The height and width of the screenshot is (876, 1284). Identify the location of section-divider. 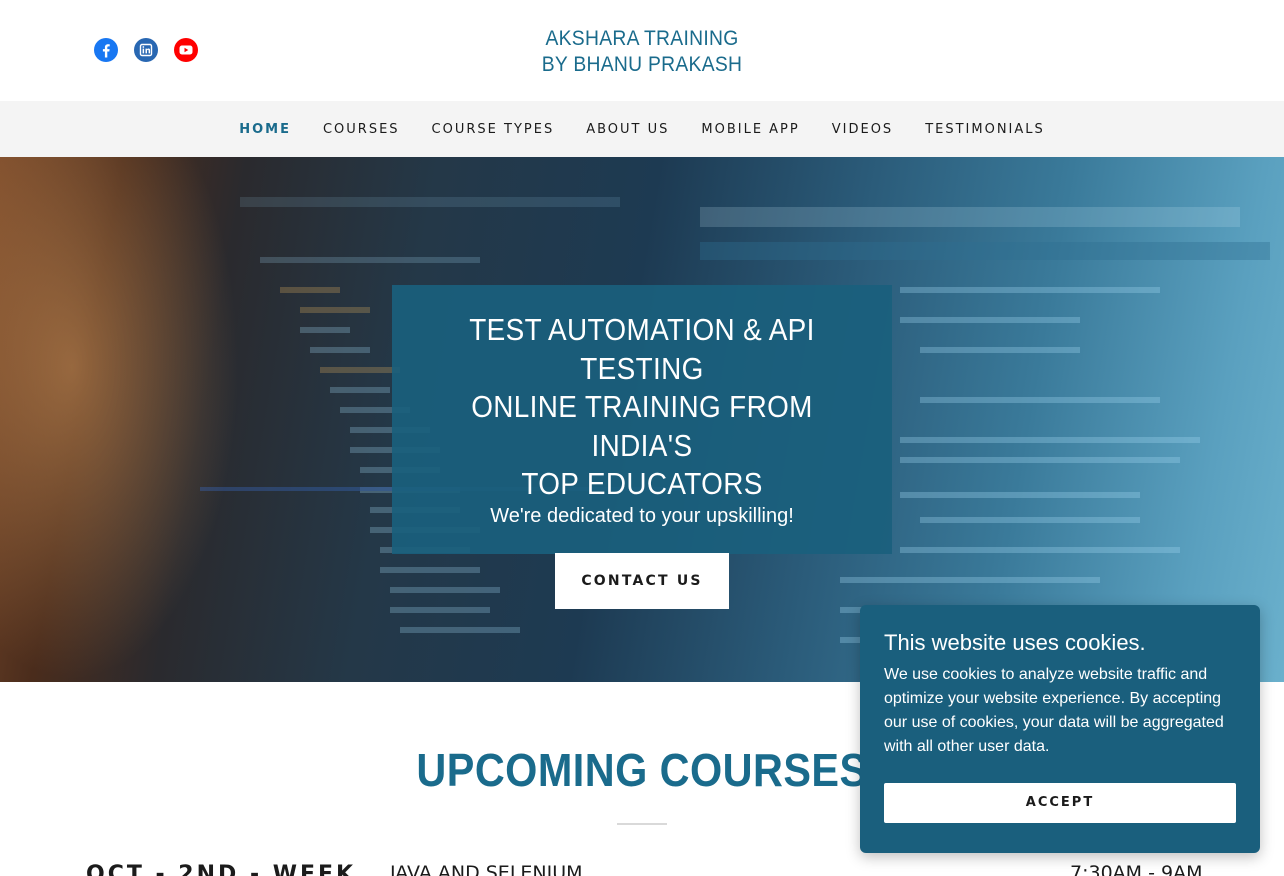
(642, 824).